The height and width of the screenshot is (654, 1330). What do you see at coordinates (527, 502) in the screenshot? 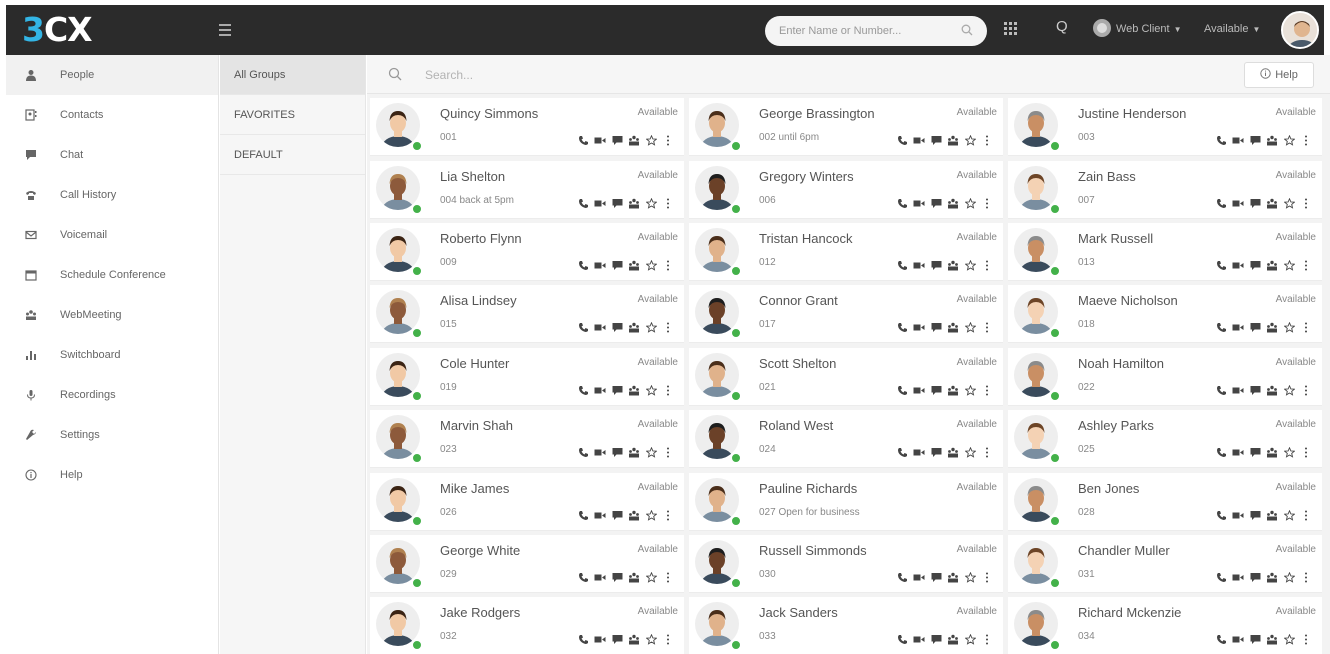
I see `contact-card: Mike James 026 Available` at bounding box center [527, 502].